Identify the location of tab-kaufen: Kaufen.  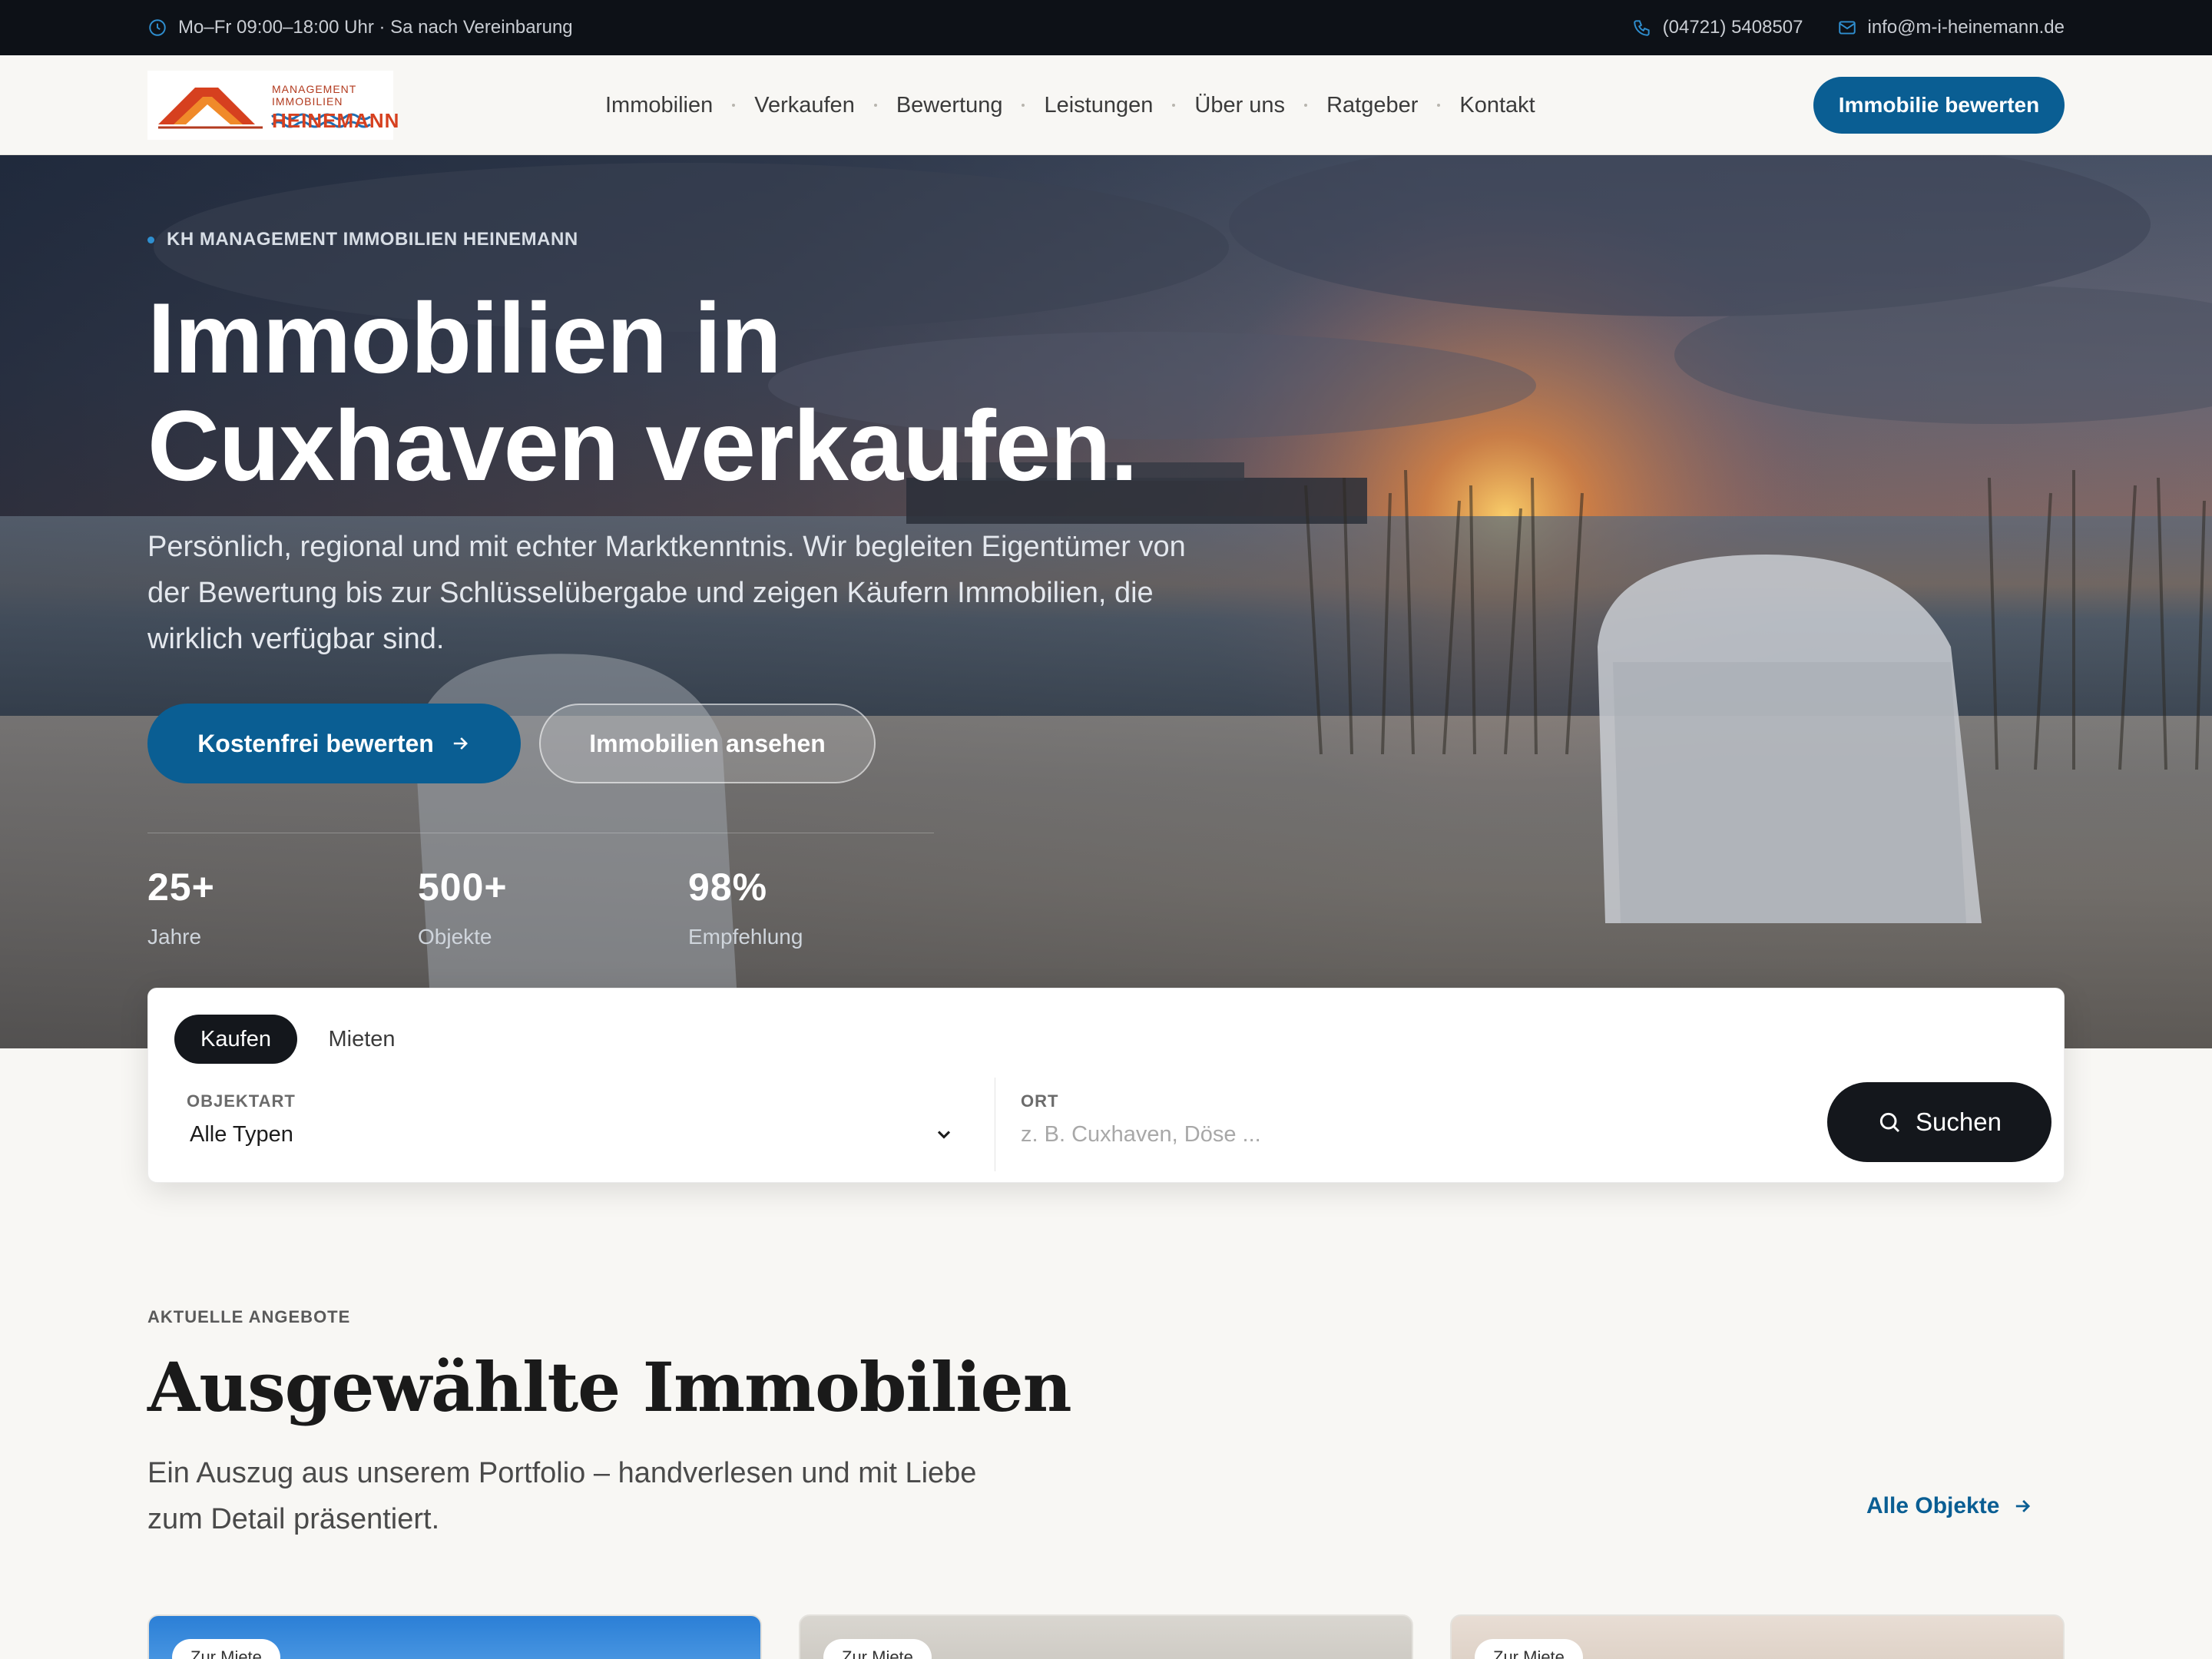
(236, 1039).